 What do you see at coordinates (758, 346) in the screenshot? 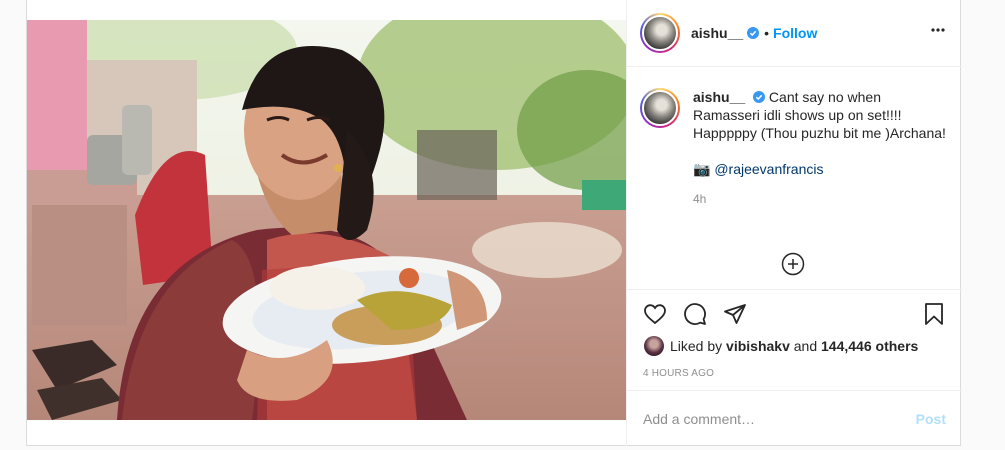
I see `liked-by-user: vibishakv` at bounding box center [758, 346].